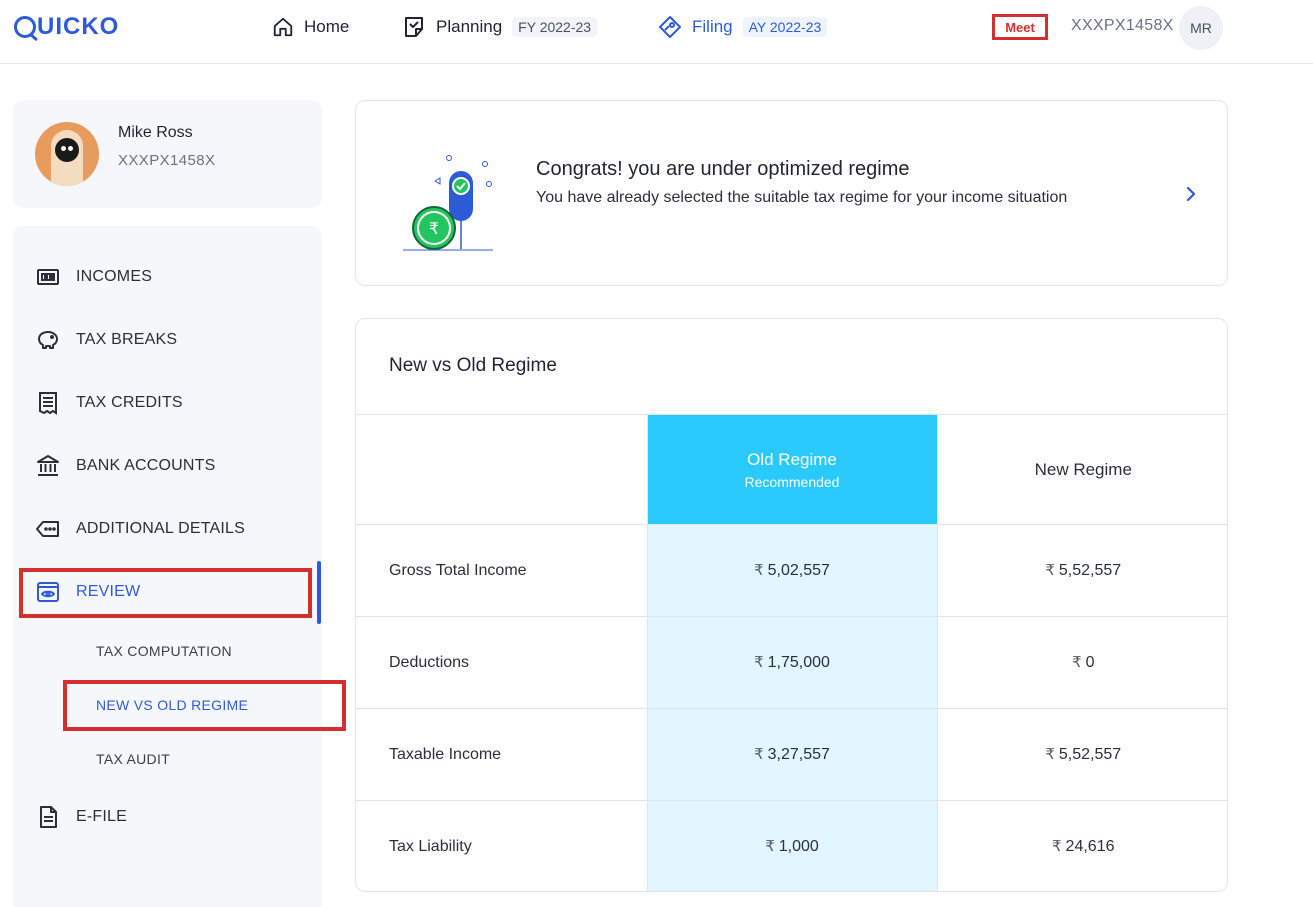 This screenshot has height=907, width=1313. Describe the element at coordinates (723, 169) in the screenshot. I see `congrats-title: Congrats! you are under optimized regime` at that location.